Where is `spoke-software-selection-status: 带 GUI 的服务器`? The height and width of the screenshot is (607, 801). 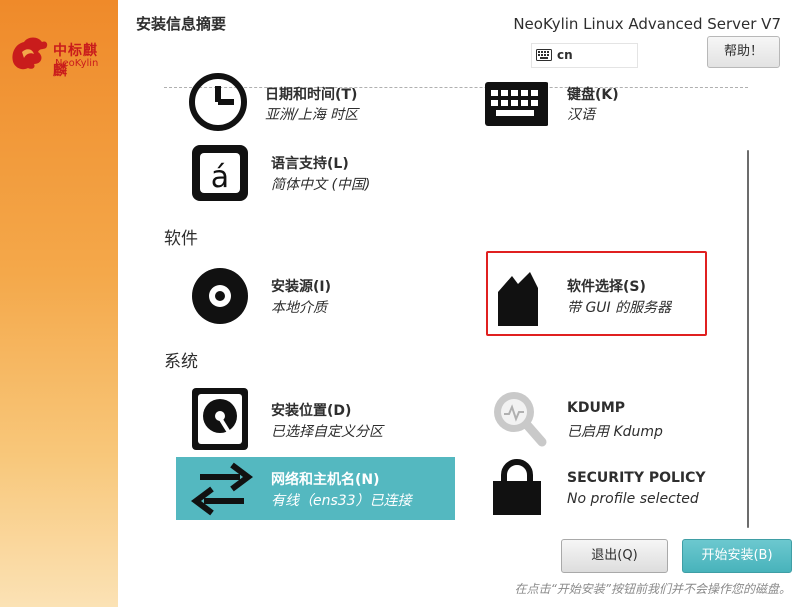 spoke-software-selection-status: 带 GUI 的服务器 is located at coordinates (619, 308).